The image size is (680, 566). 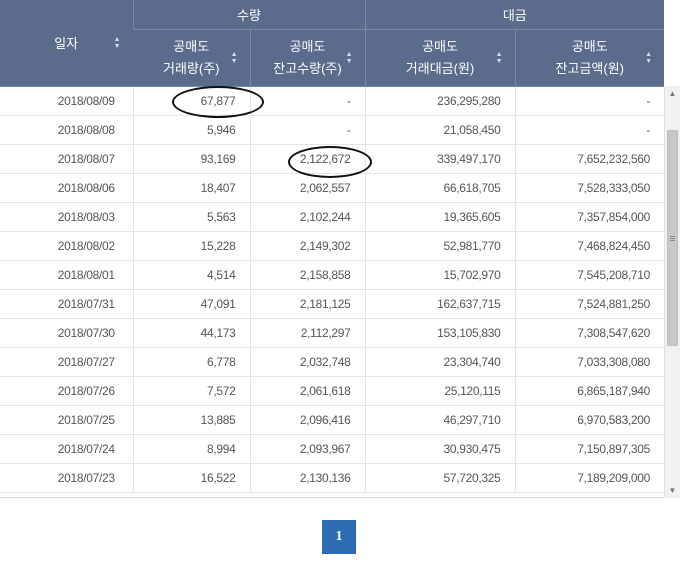 What do you see at coordinates (440, 362) in the screenshot?
I see `short-trade-amount-cell: 23,304,740` at bounding box center [440, 362].